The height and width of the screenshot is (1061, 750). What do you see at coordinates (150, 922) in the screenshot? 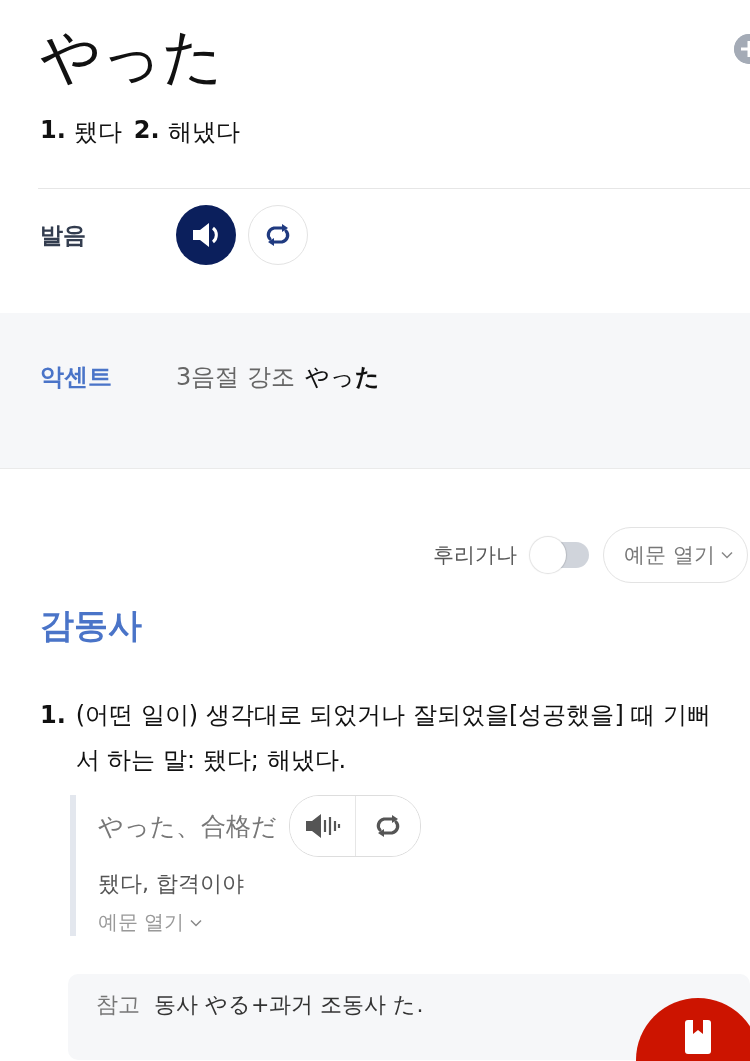
I see `open-examples-link: 예문 열기` at bounding box center [150, 922].